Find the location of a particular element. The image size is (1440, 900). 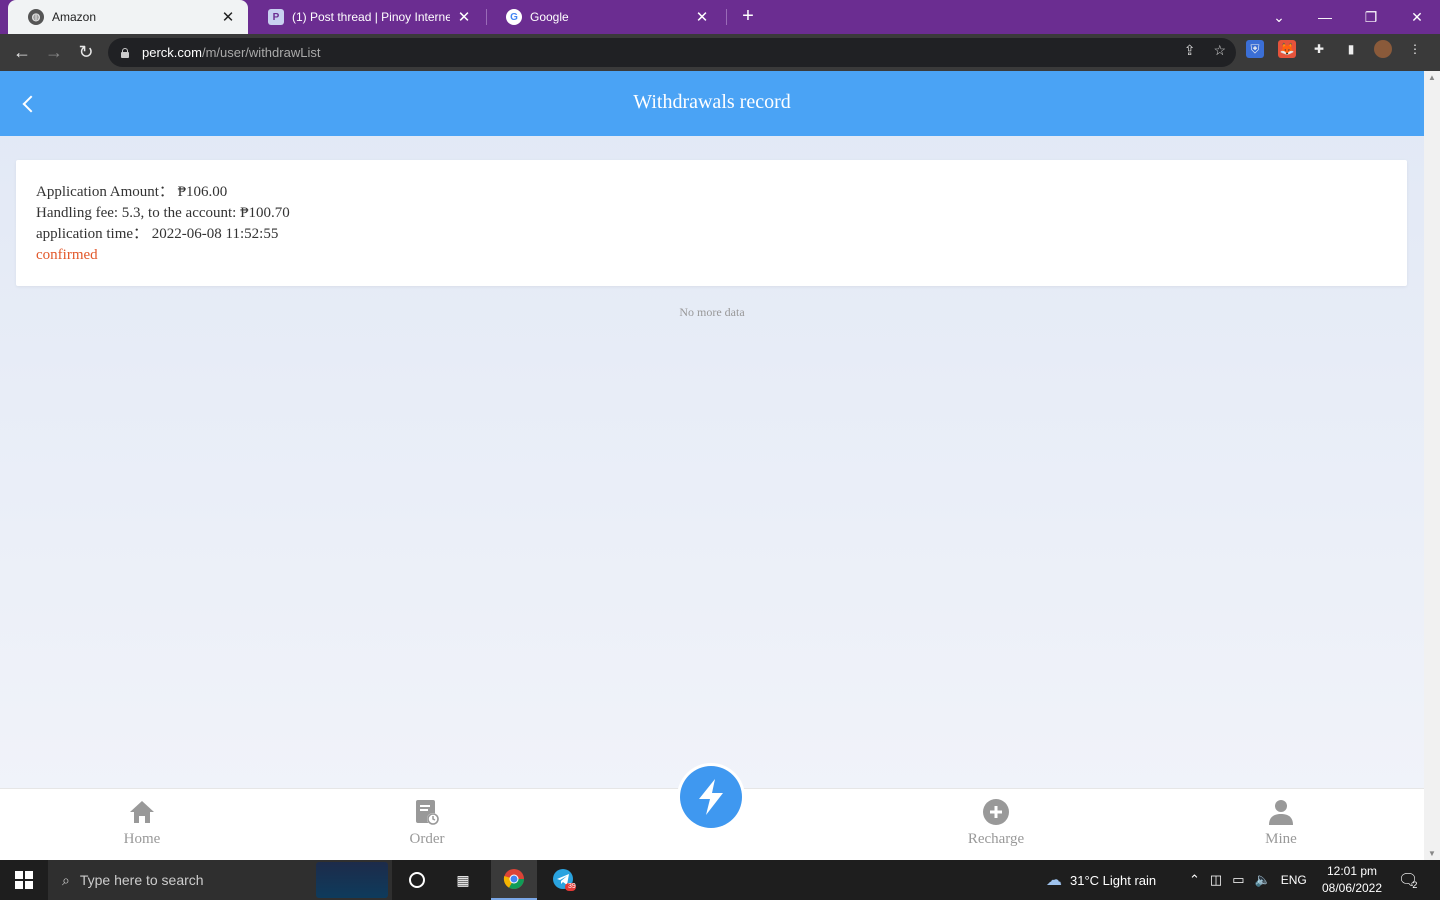

telegram-unread-badge: 39 is located at coordinates (572, 886).